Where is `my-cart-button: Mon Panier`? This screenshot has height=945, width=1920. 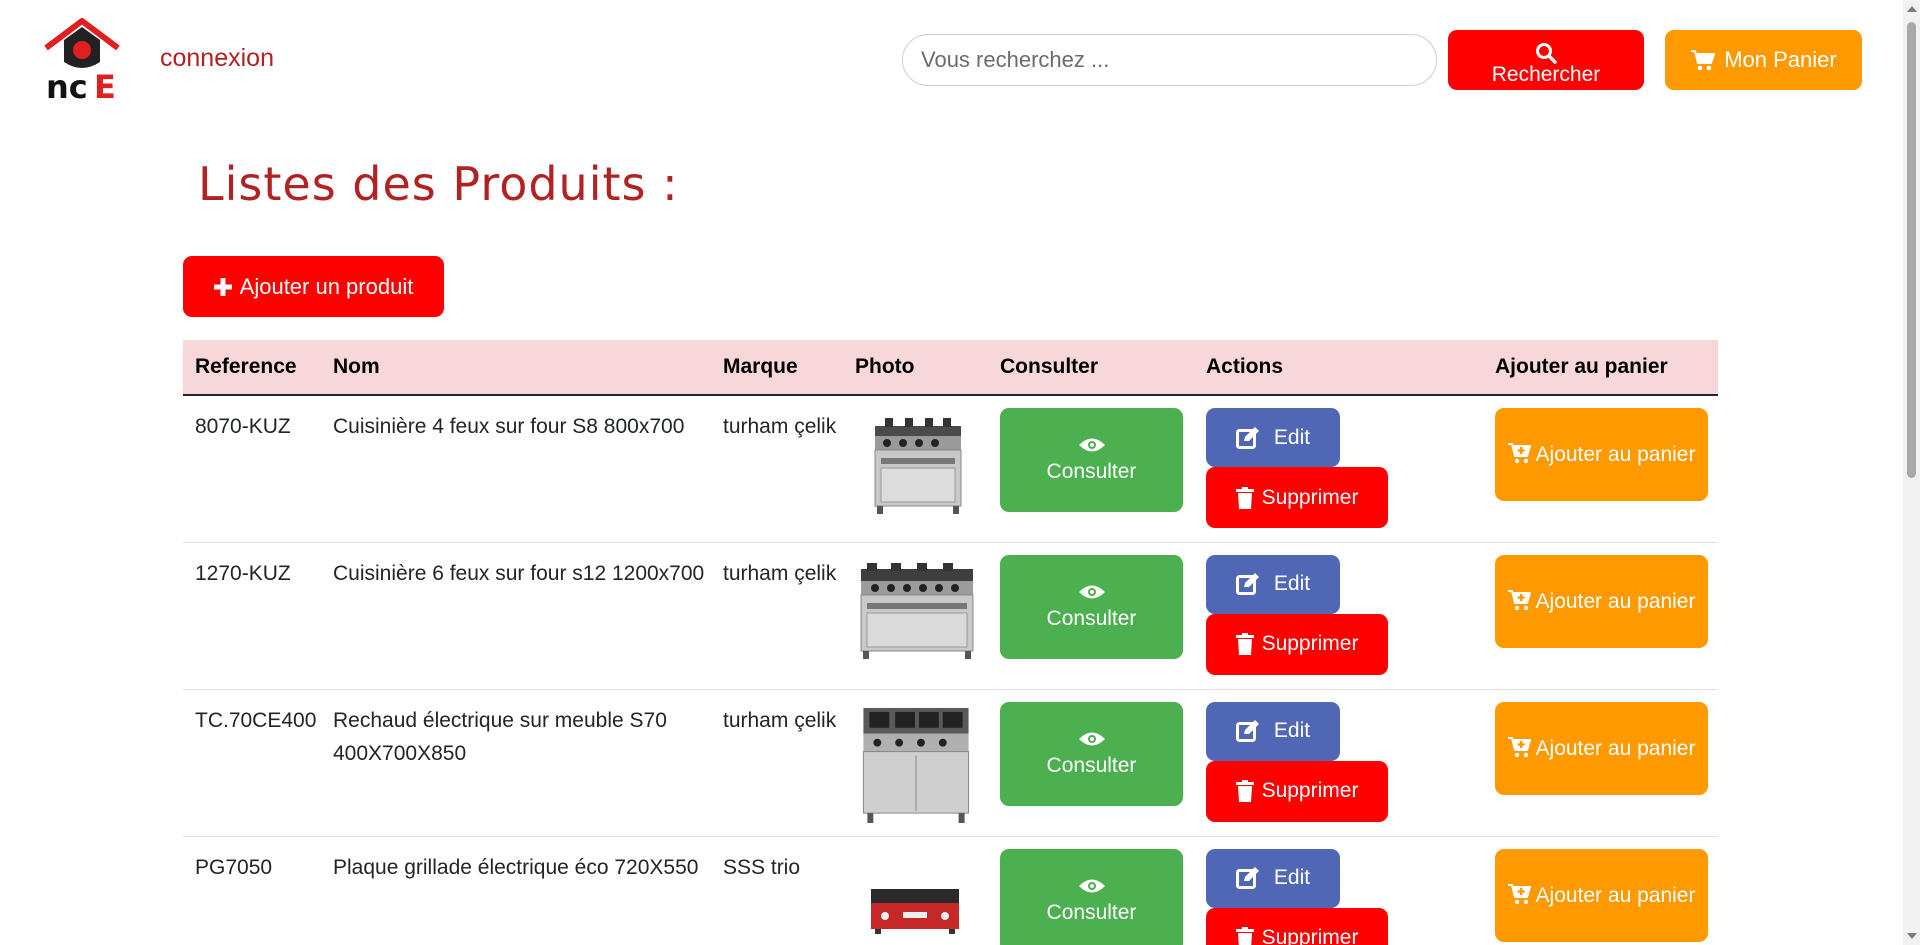 my-cart-button: Mon Panier is located at coordinates (1763, 60).